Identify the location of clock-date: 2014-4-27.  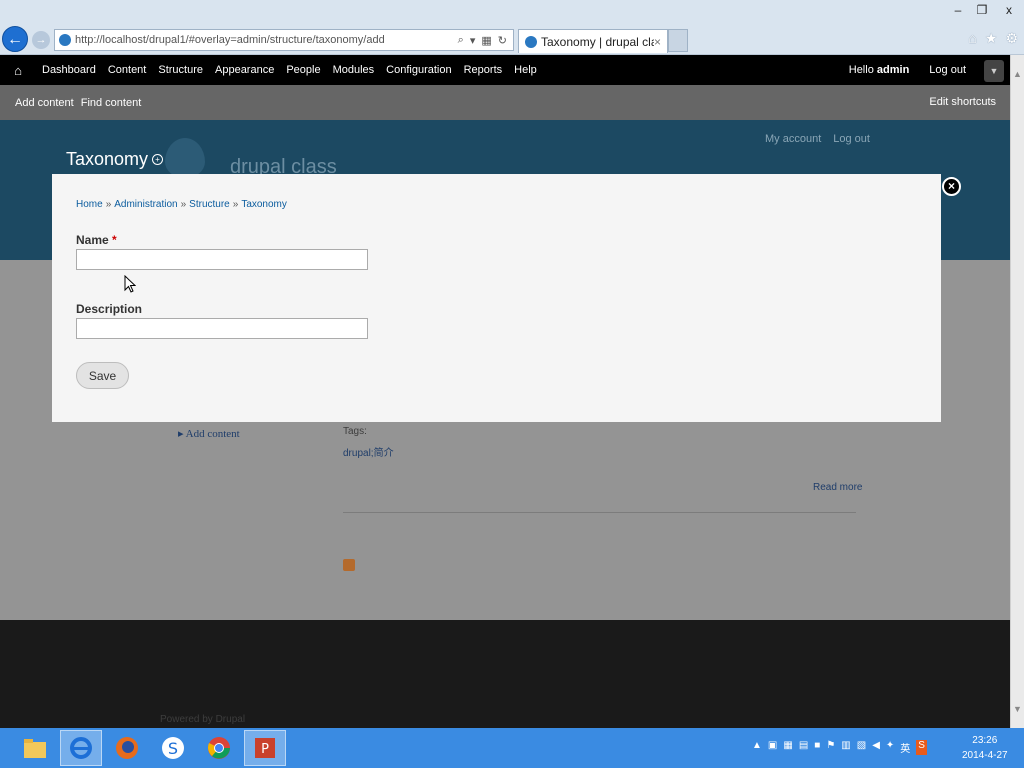
(985, 755).